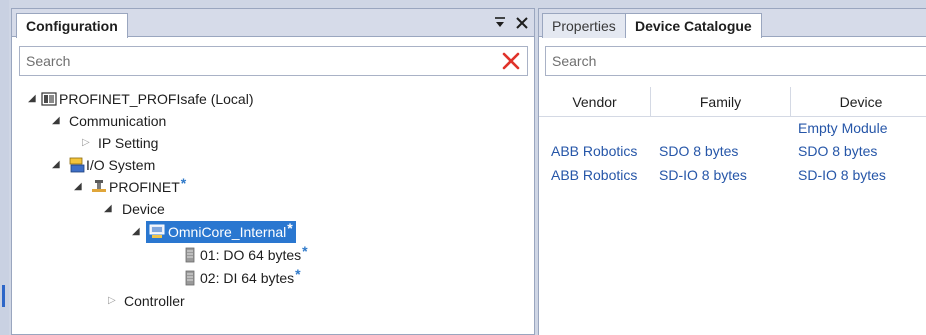 This screenshot has height=335, width=926. I want to click on column-header-vendor: Vendor, so click(595, 102).